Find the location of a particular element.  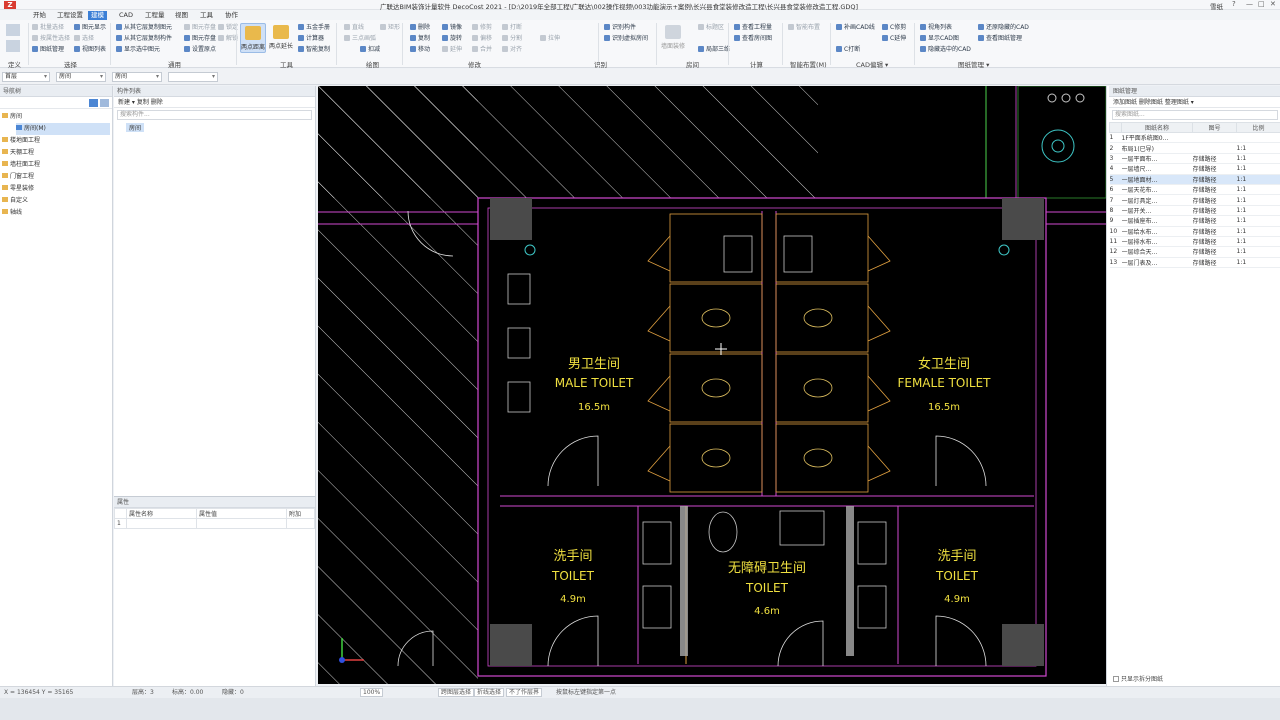

break-button: 打断 is located at coordinates (512, 27).